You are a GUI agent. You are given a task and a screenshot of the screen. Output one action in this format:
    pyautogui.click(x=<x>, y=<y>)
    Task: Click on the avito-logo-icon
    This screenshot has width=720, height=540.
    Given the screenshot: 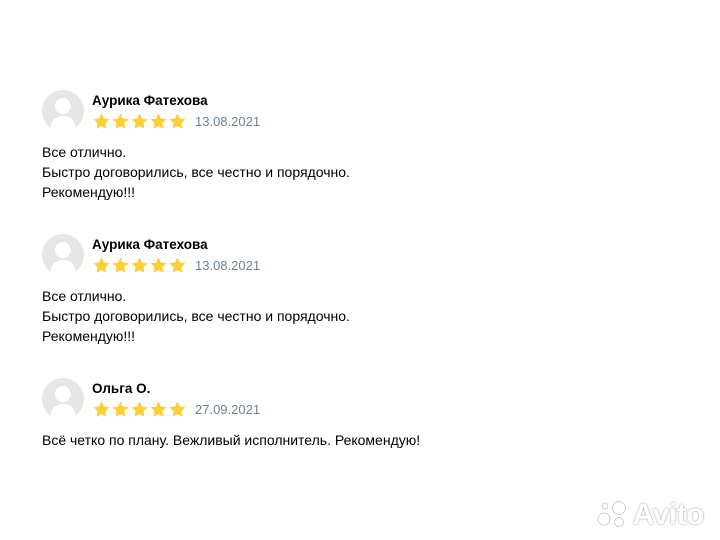 What is the action you would take?
    pyautogui.click(x=611, y=514)
    